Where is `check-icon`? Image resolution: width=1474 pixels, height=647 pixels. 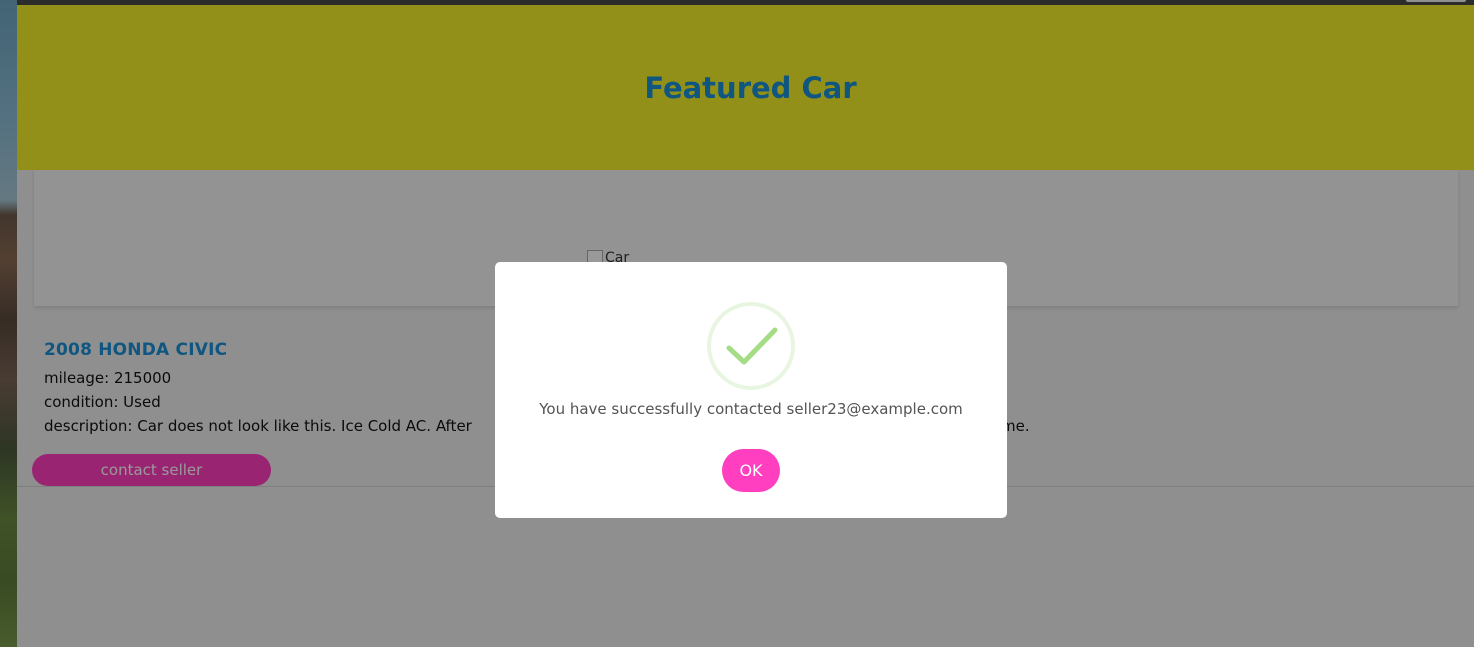
check-icon is located at coordinates (752, 346).